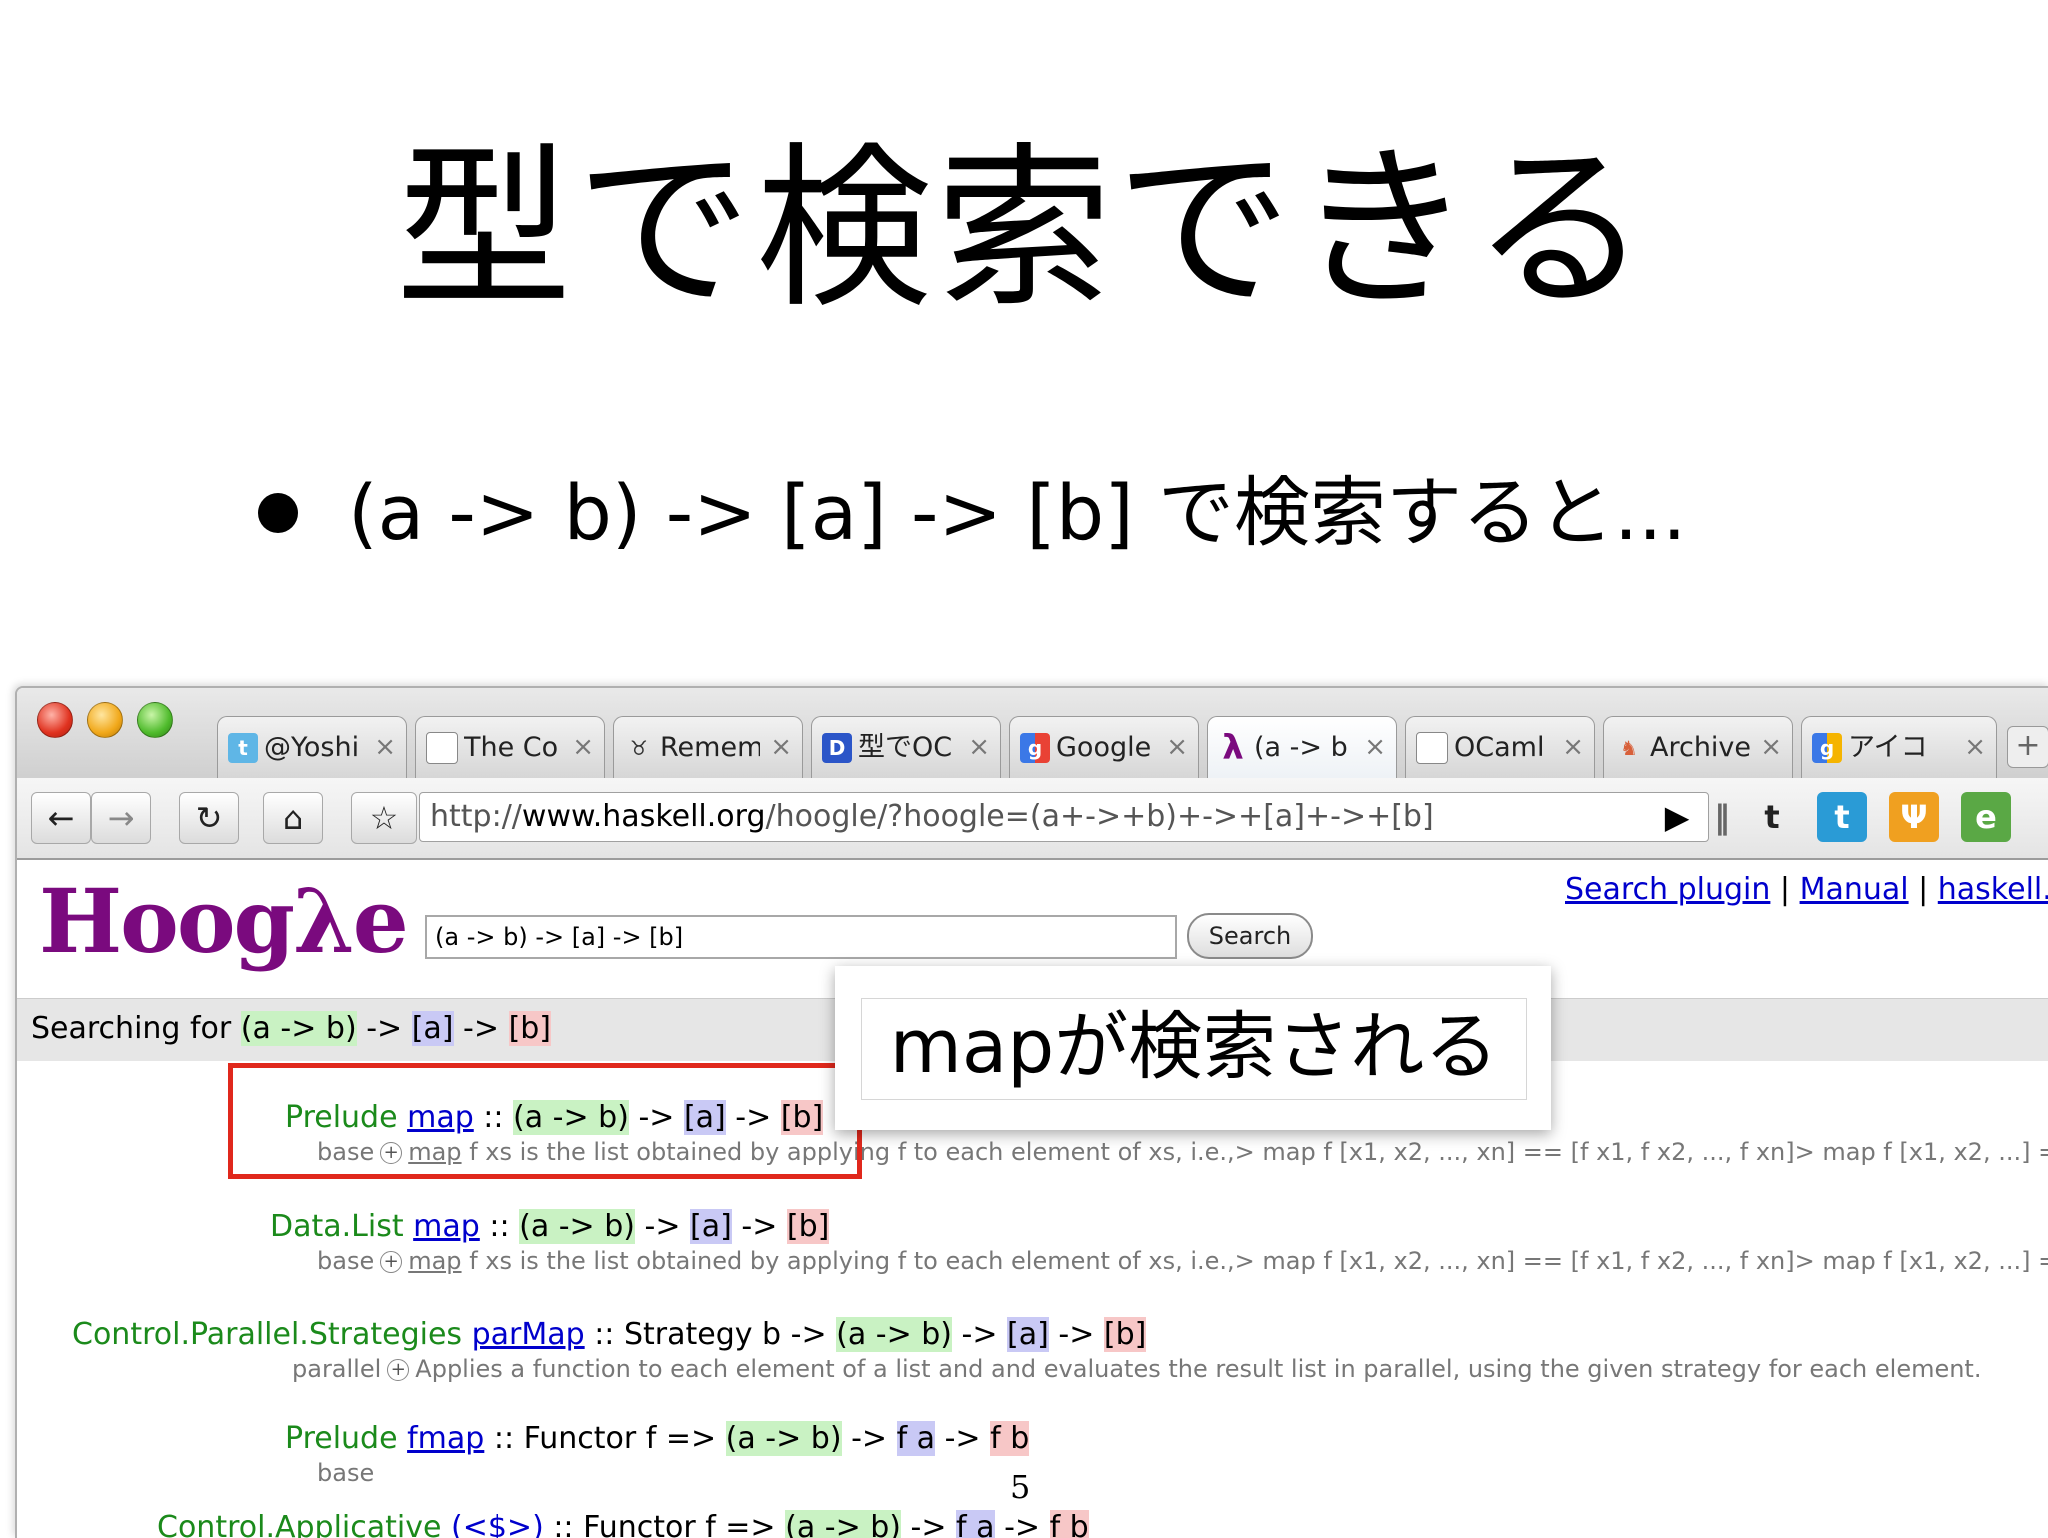 This screenshot has width=2048, height=1538. I want to click on result-sig-part: f a, so click(916, 1438).